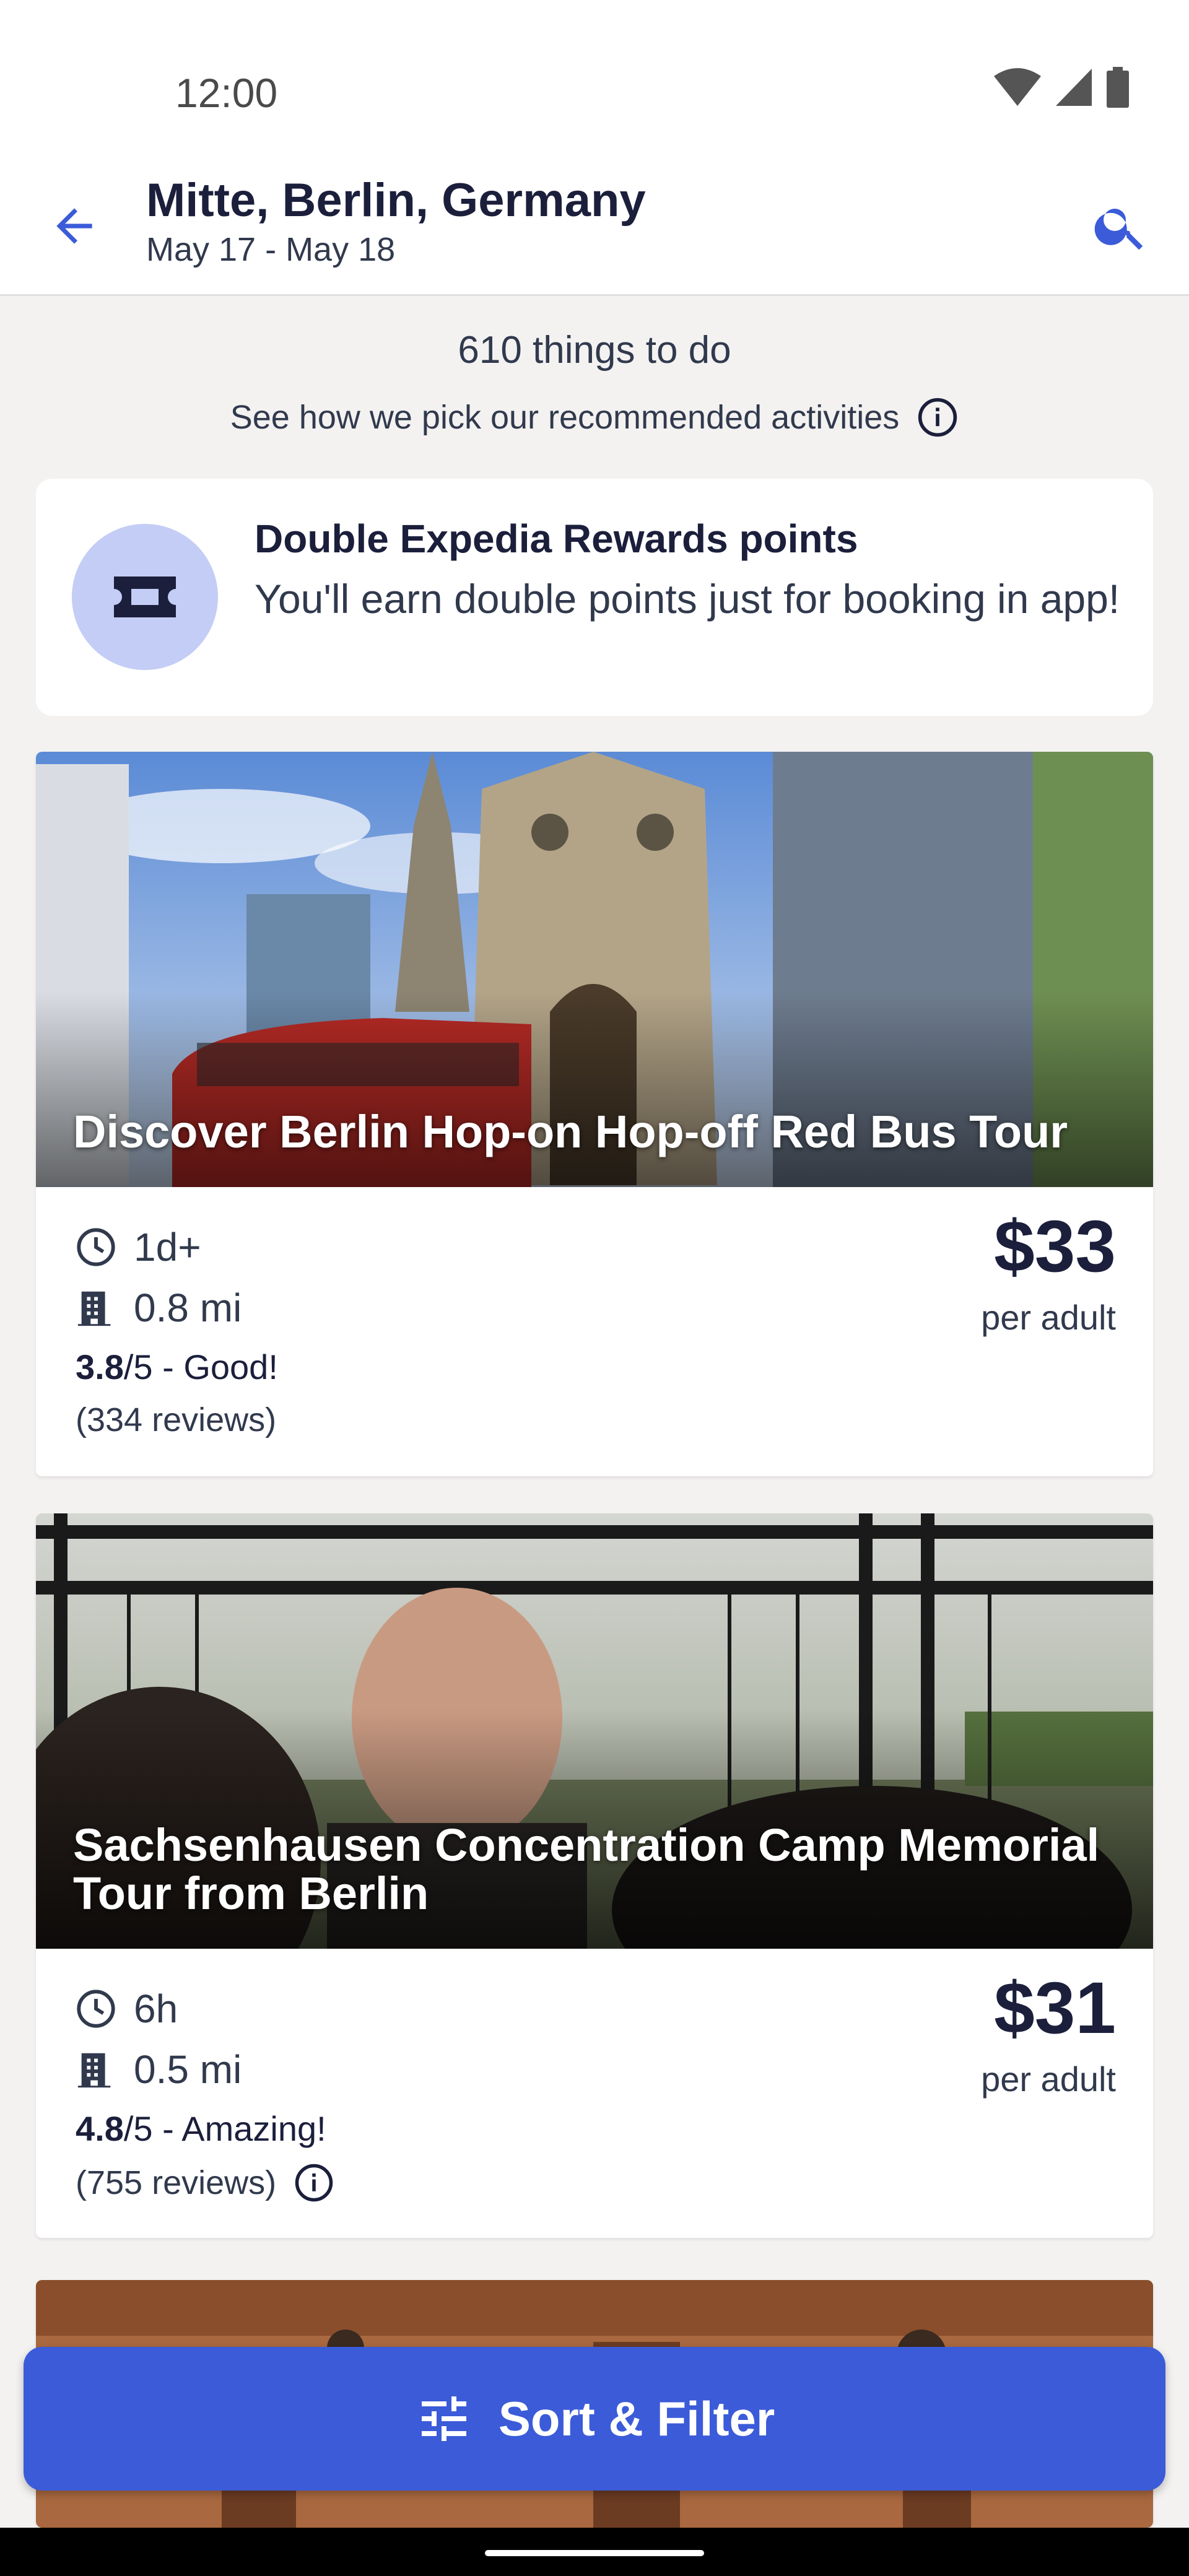  Describe the element at coordinates (396, 200) in the screenshot. I see `page-title: Mitte, Berlin, Germany` at that location.